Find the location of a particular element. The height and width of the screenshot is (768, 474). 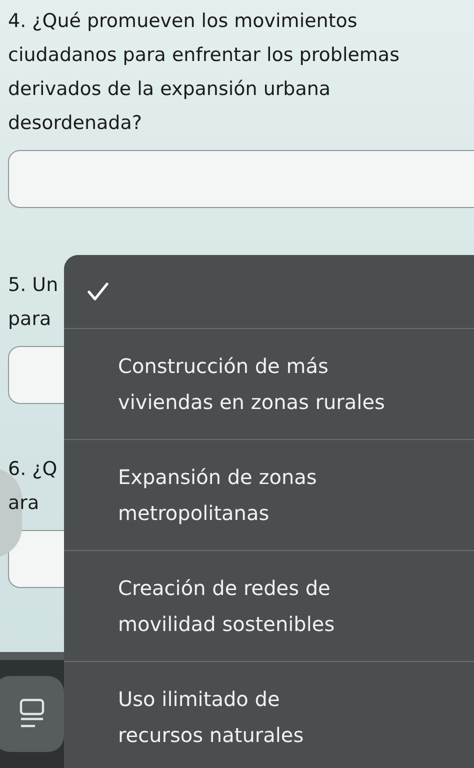

menu-option: Creación de redes de movilidad sostenibles is located at coordinates (269, 606).